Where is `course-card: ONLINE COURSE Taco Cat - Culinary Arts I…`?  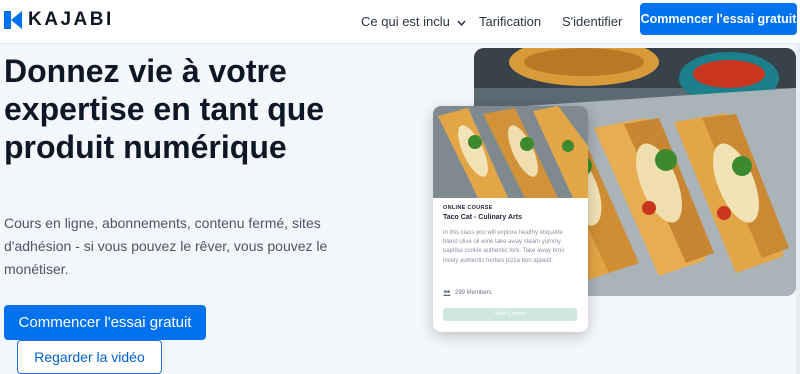
course-card: ONLINE COURSE Taco Cat - Culinary Arts I… is located at coordinates (510, 219).